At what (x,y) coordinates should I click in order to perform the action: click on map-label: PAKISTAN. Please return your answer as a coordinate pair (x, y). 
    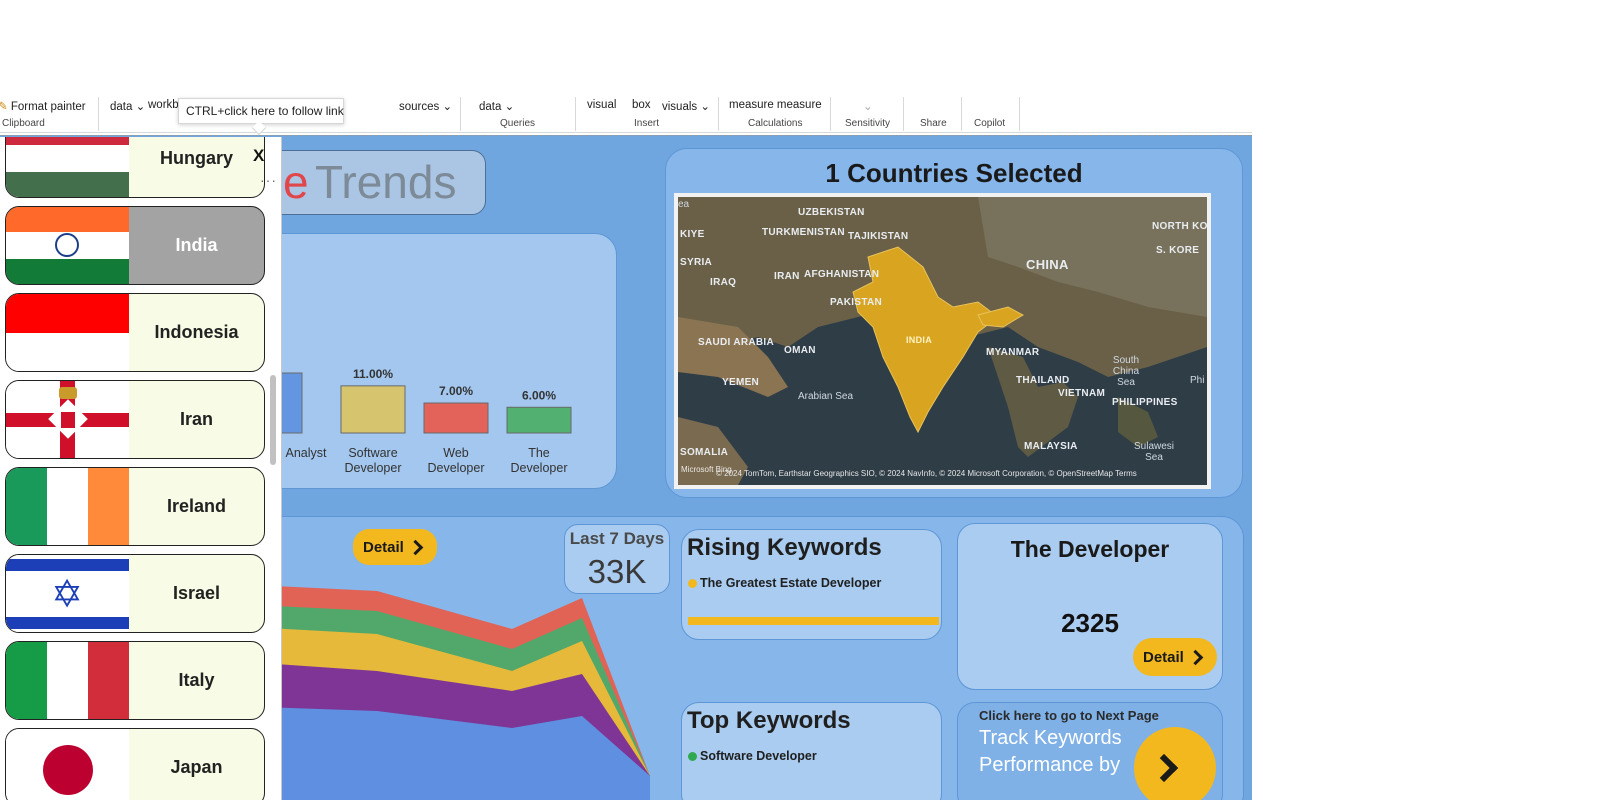
    Looking at the image, I should click on (856, 302).